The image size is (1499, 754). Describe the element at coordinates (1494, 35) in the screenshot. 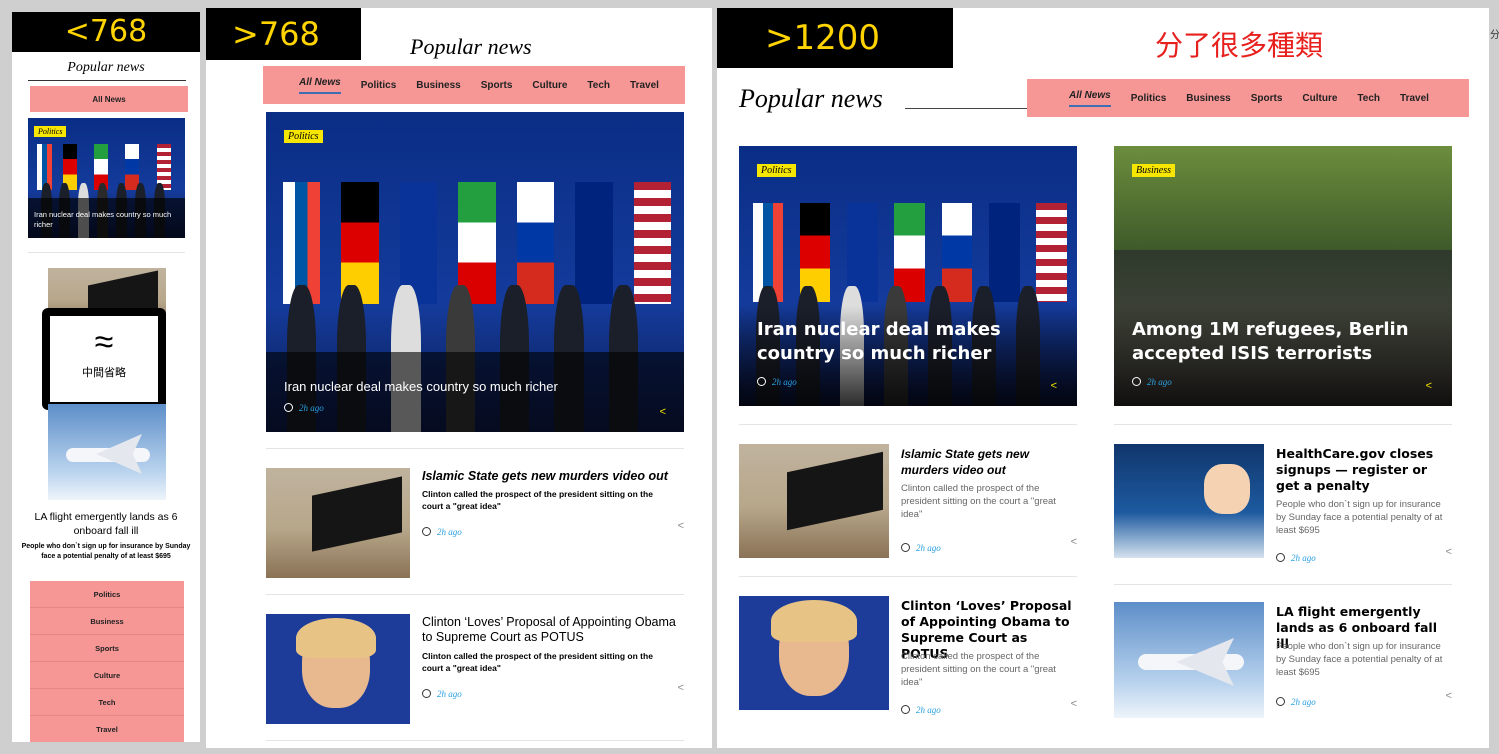

I see `edge-text: 分` at that location.